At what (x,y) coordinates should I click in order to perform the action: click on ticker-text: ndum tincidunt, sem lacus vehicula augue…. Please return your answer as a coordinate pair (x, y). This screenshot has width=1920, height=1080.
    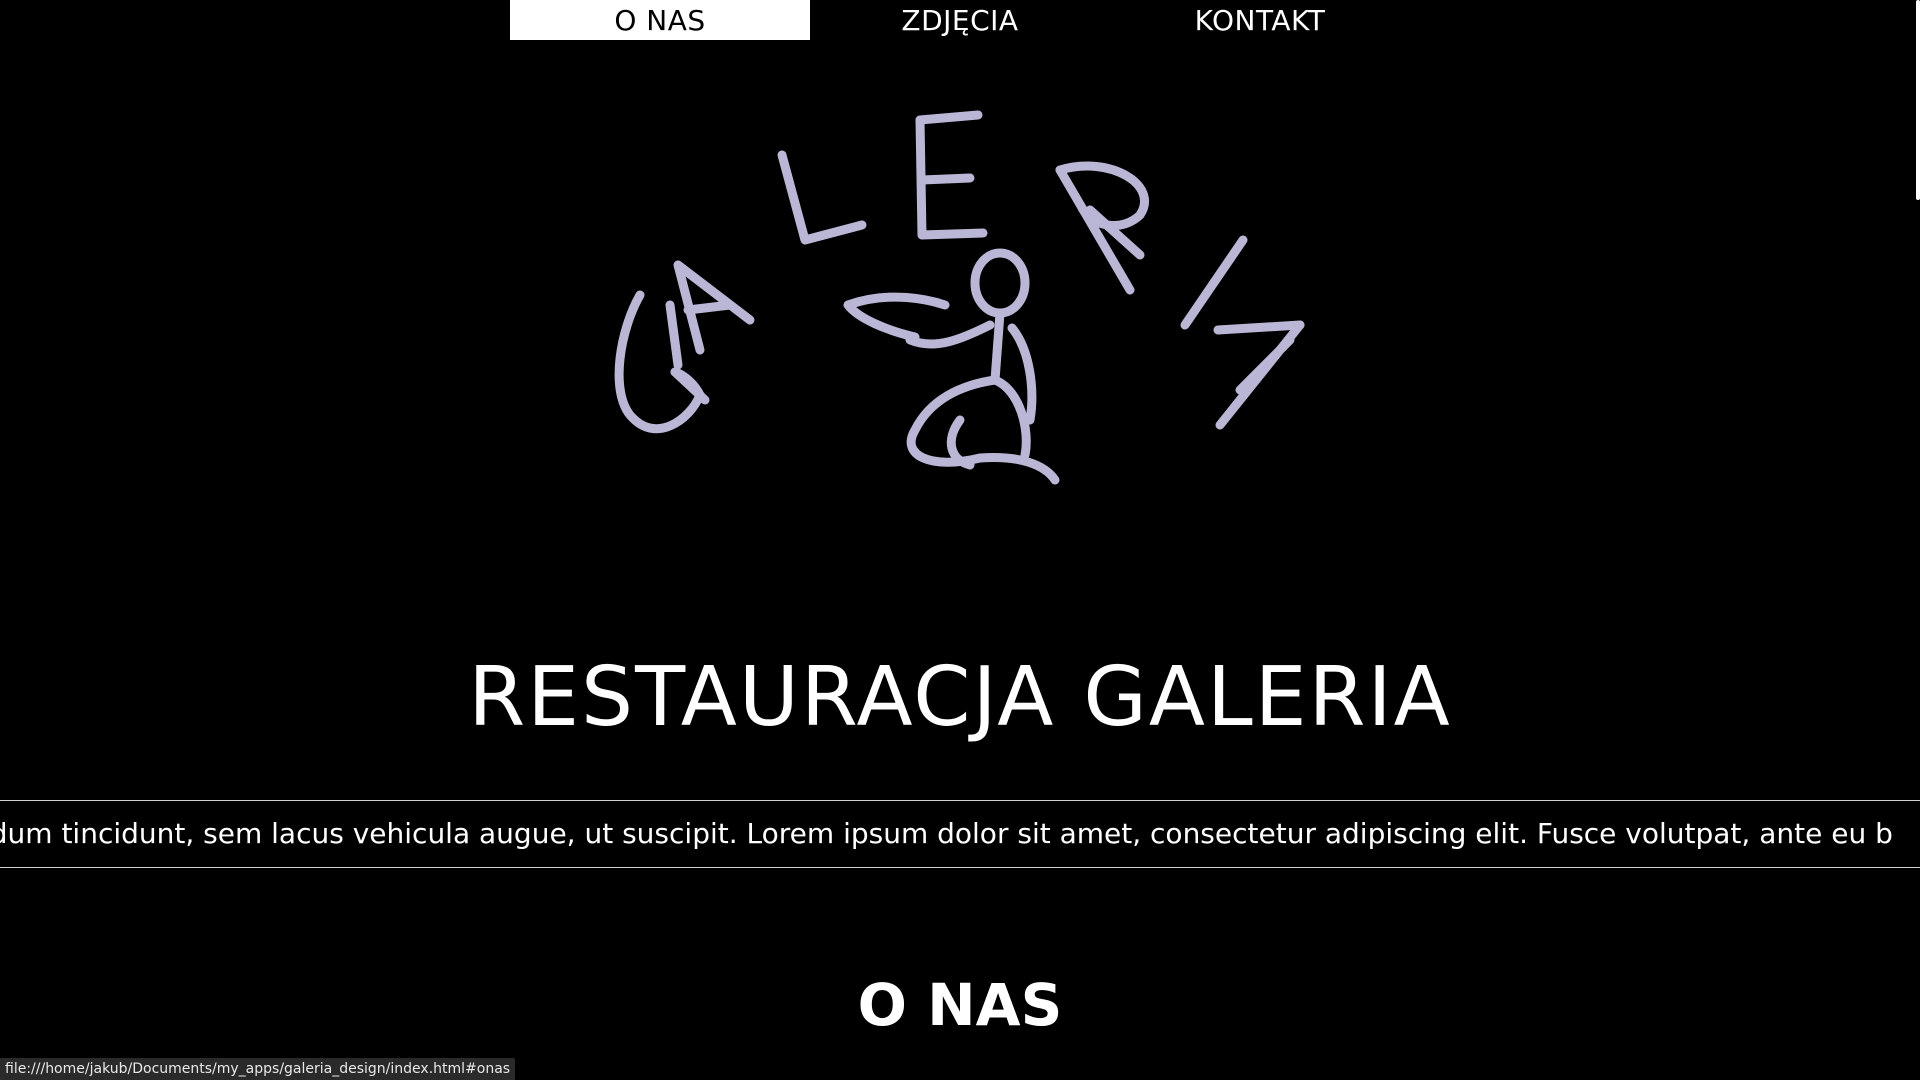
    Looking at the image, I should click on (946, 833).